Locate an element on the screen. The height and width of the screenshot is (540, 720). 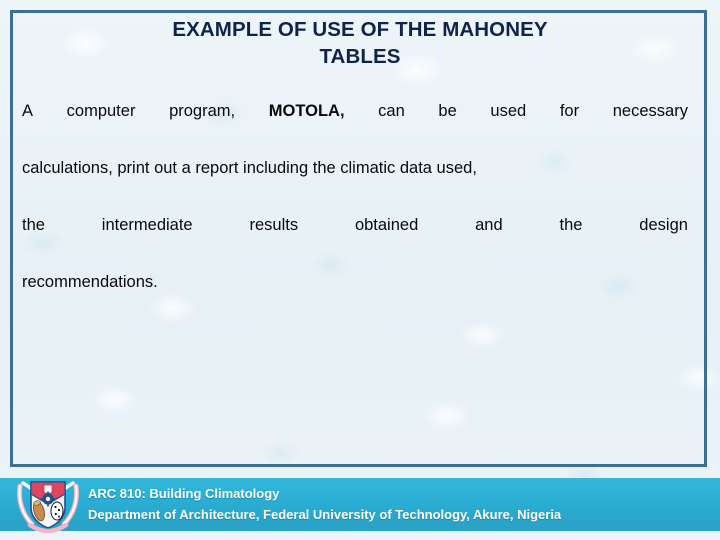
body-word: computer is located at coordinates (101, 111).